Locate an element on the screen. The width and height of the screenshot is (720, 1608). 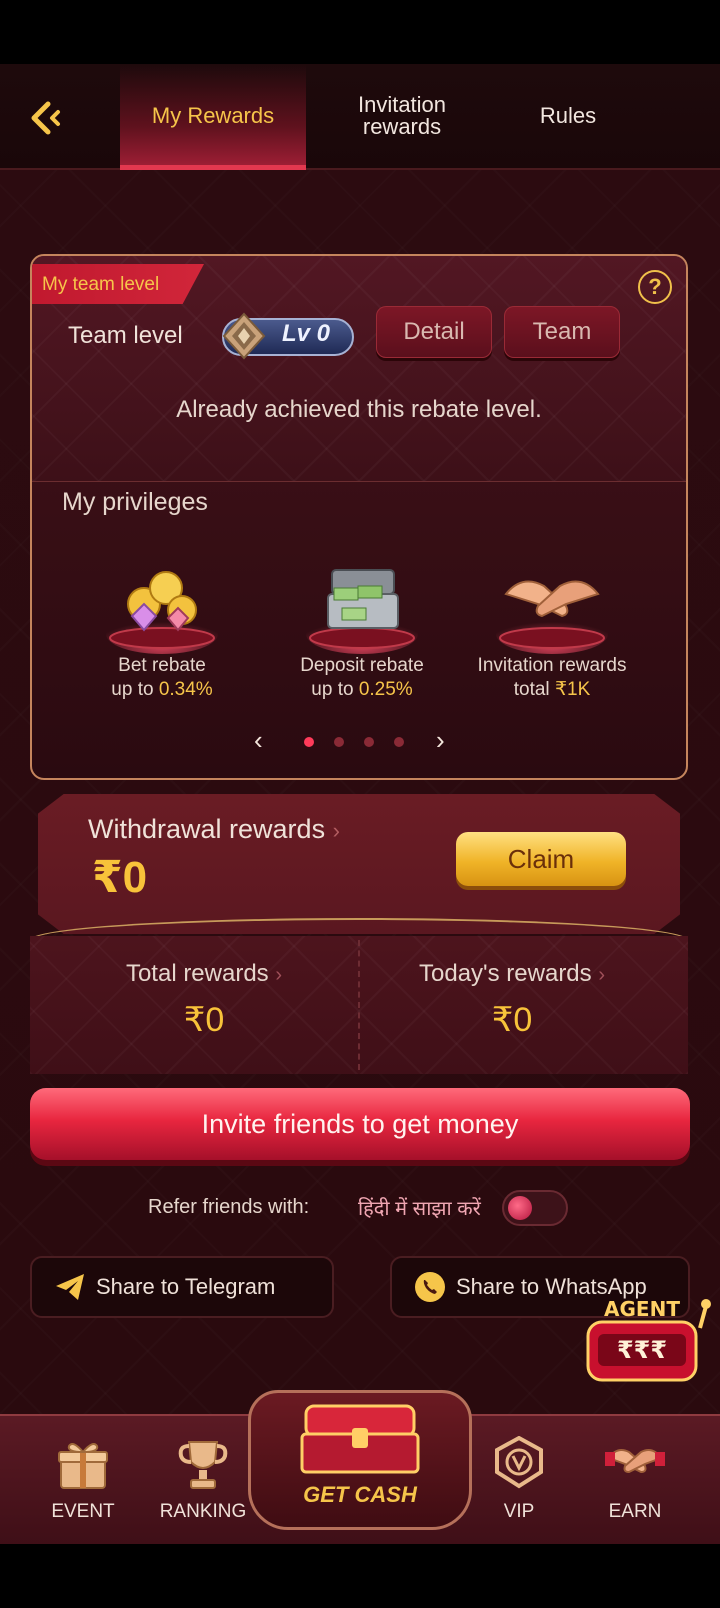
agent-slot-icon: AGENT ₹₹₹ is located at coordinates (648, 1339).